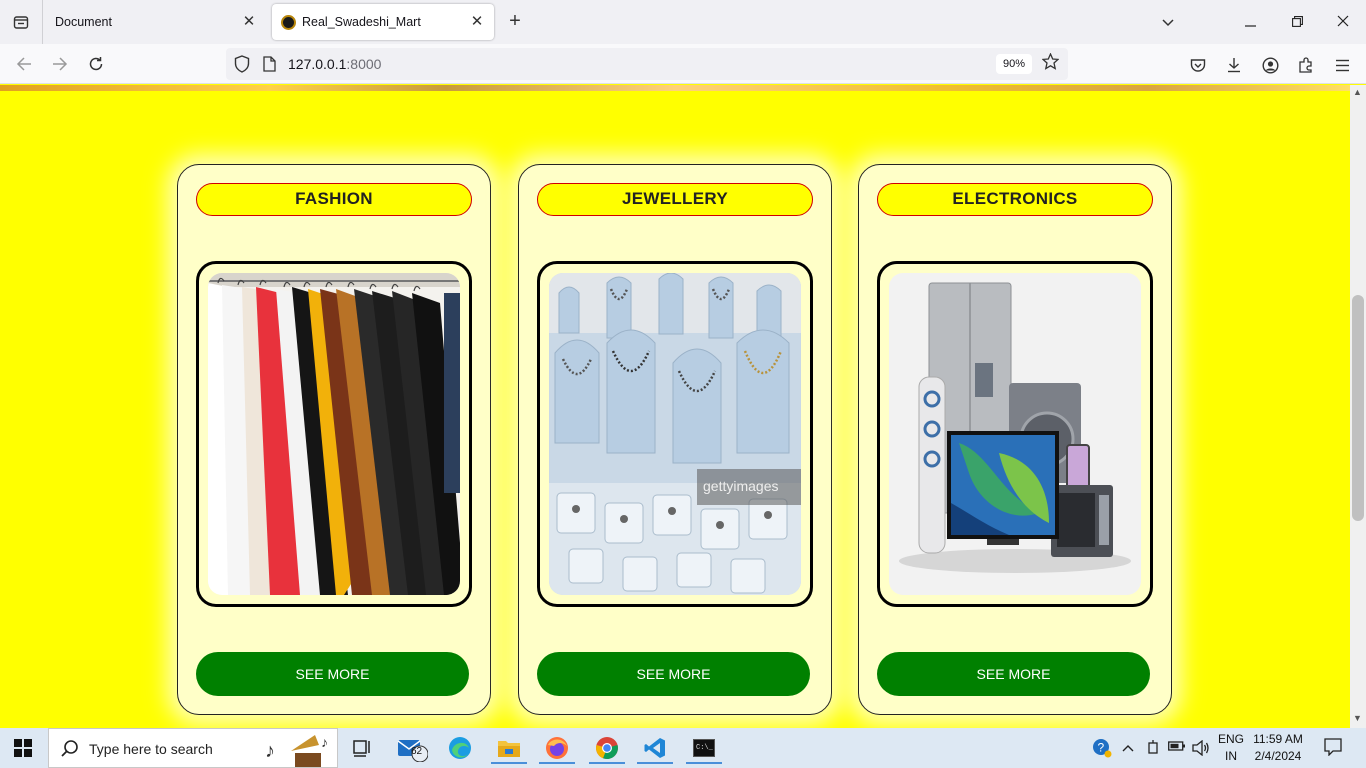  I want to click on tab-separator, so click(42, 22).